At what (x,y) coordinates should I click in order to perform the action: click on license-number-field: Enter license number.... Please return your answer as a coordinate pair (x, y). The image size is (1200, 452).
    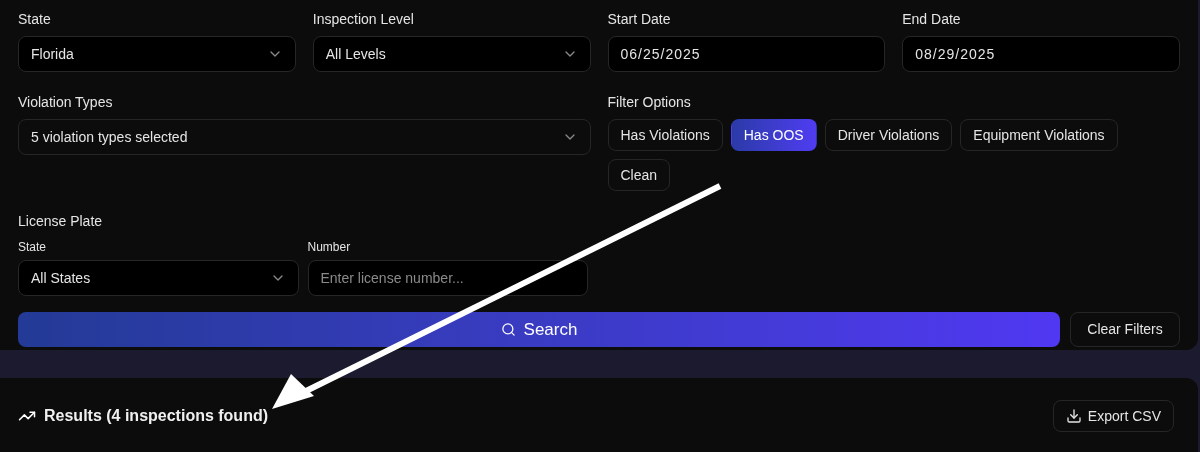
    Looking at the image, I should click on (447, 278).